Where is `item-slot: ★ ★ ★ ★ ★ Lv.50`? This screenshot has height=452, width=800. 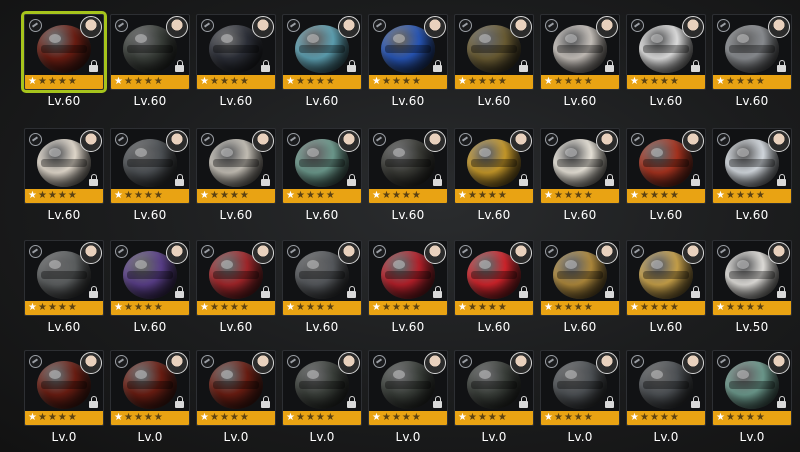
item-slot: ★ ★ ★ ★ ★ Lv.50 is located at coordinates (752, 290).